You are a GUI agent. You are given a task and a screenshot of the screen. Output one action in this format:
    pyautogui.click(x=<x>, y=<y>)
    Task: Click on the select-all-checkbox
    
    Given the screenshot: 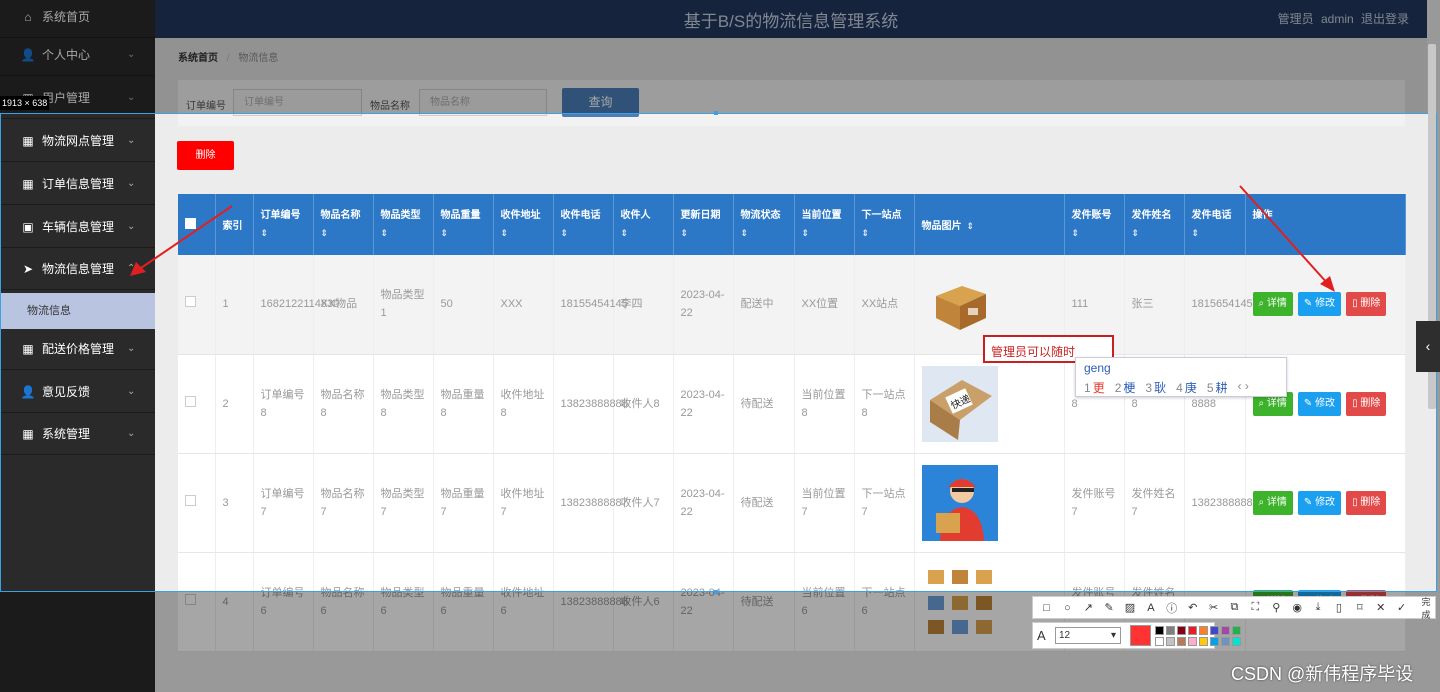 What is the action you would take?
    pyautogui.click(x=190, y=223)
    